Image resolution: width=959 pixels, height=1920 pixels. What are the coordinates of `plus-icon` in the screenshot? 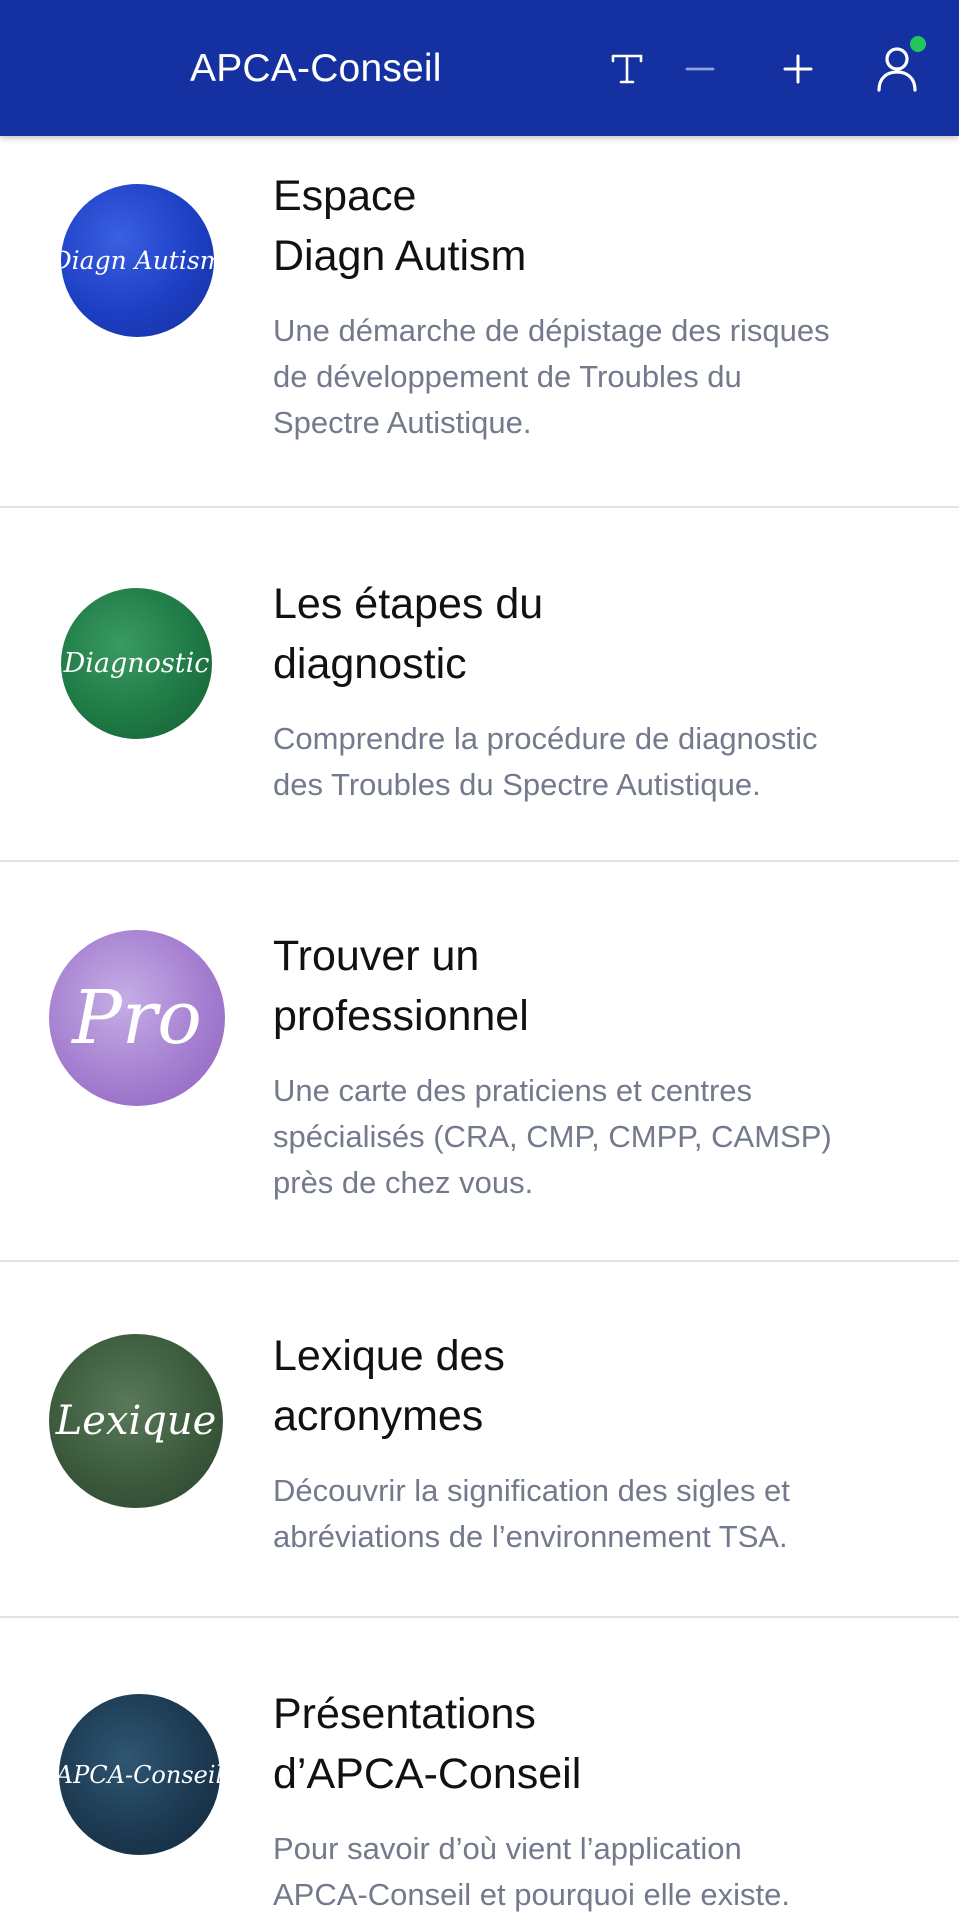 It's located at (798, 69).